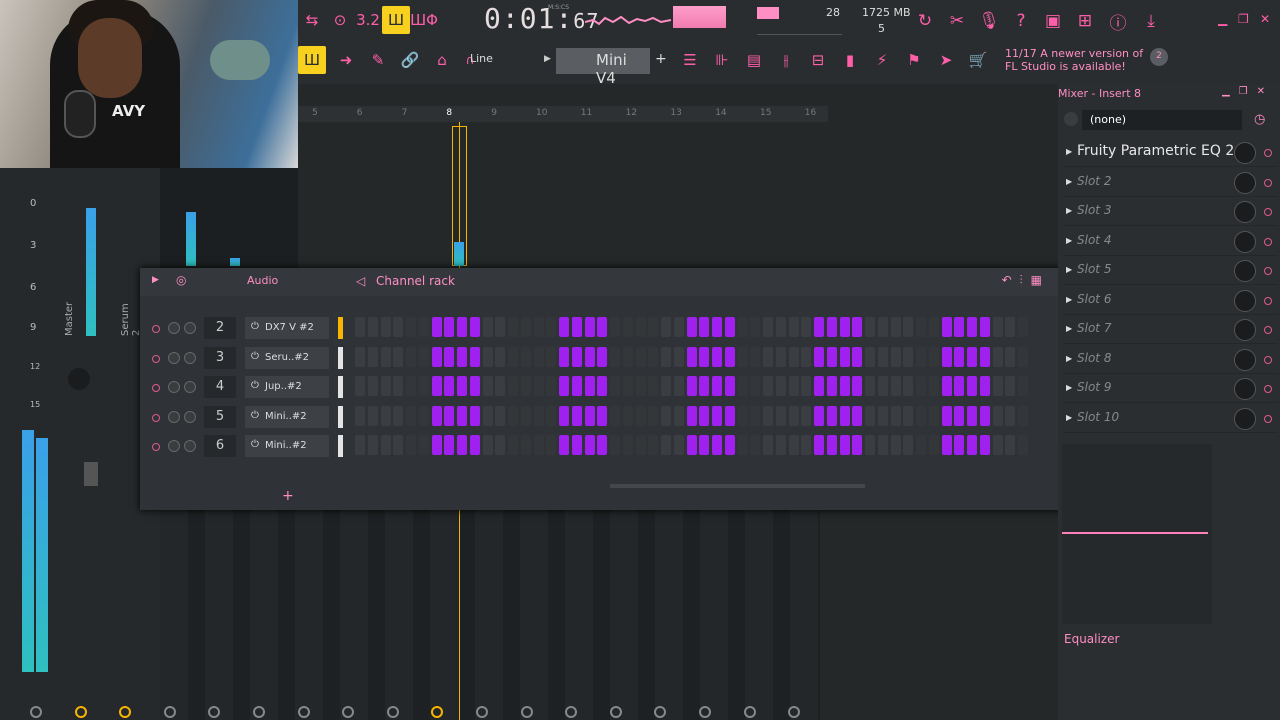 The width and height of the screenshot is (1280, 720). I want to click on render-icon: ⊞, so click(1085, 21).